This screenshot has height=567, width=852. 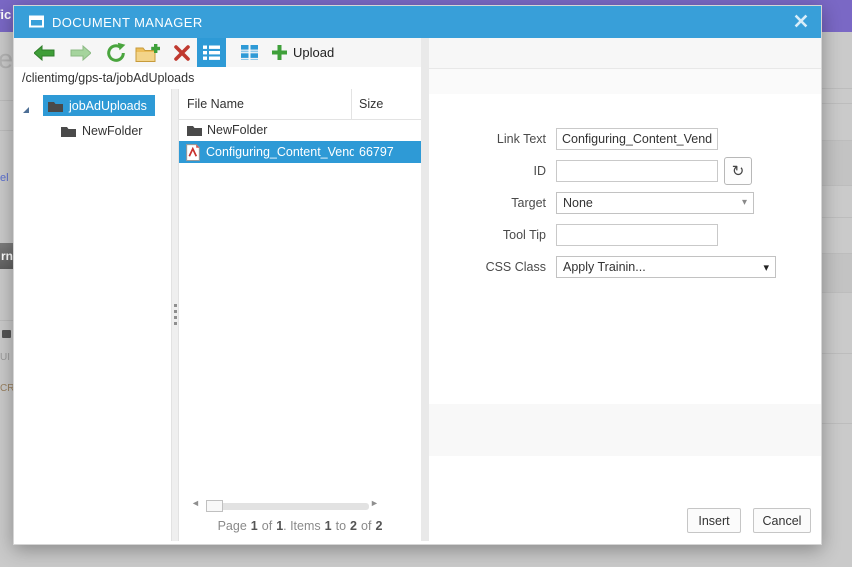 I want to click on refresh-icon, so click(x=116, y=52).